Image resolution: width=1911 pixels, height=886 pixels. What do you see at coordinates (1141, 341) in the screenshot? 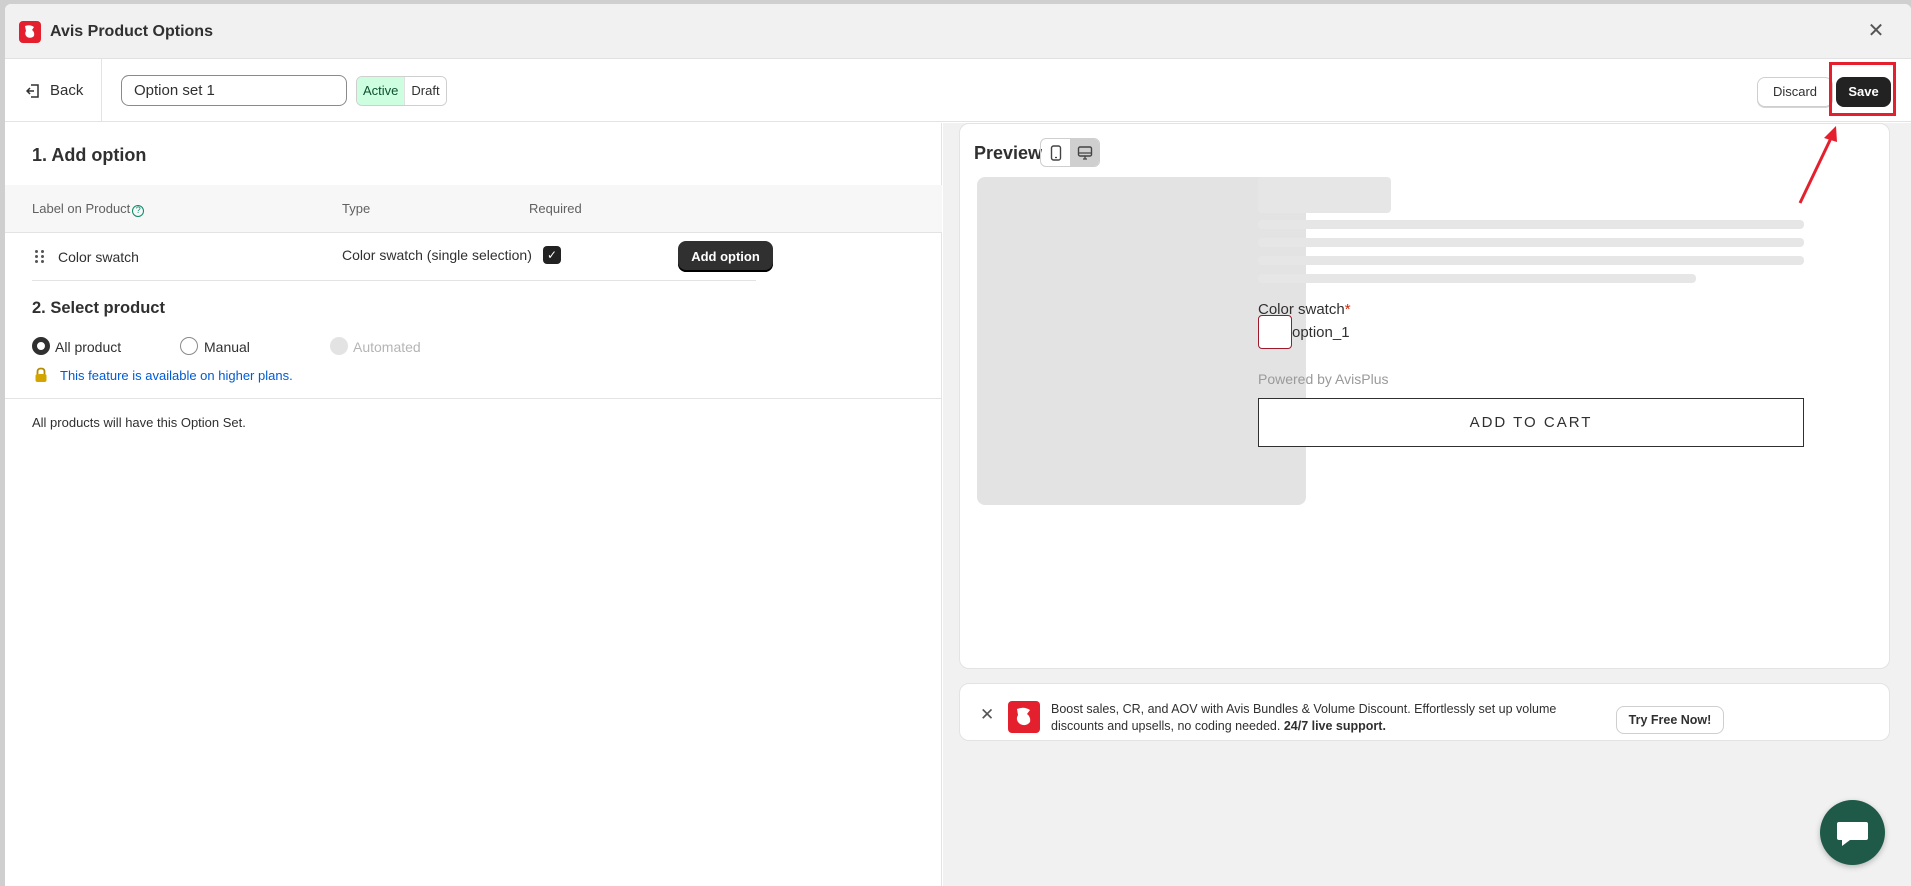
I see `product-image-placeholder` at bounding box center [1141, 341].